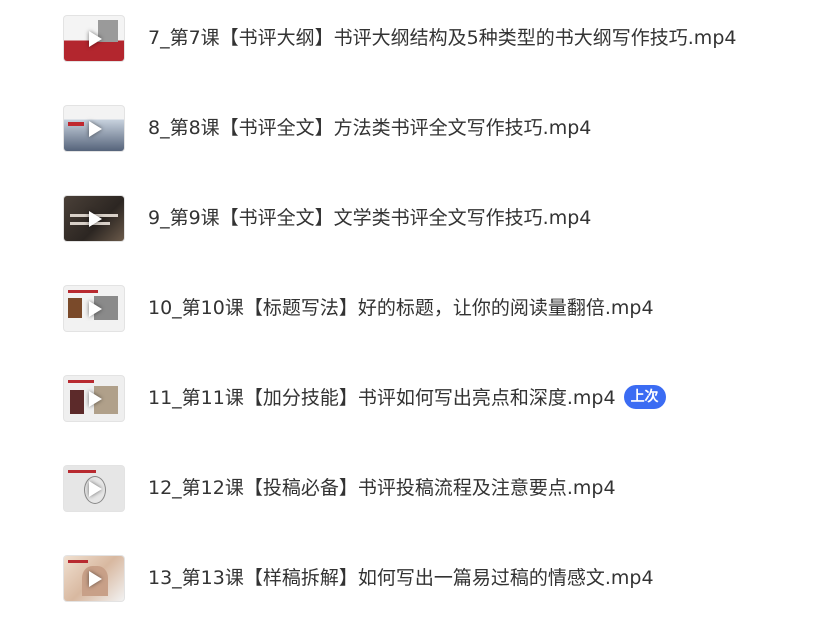 The width and height of the screenshot is (815, 632). I want to click on file-row-lesson-10: 10_第10课【标题写法】好的标题，让你的阅读量翻倍.mp4, so click(407, 308).